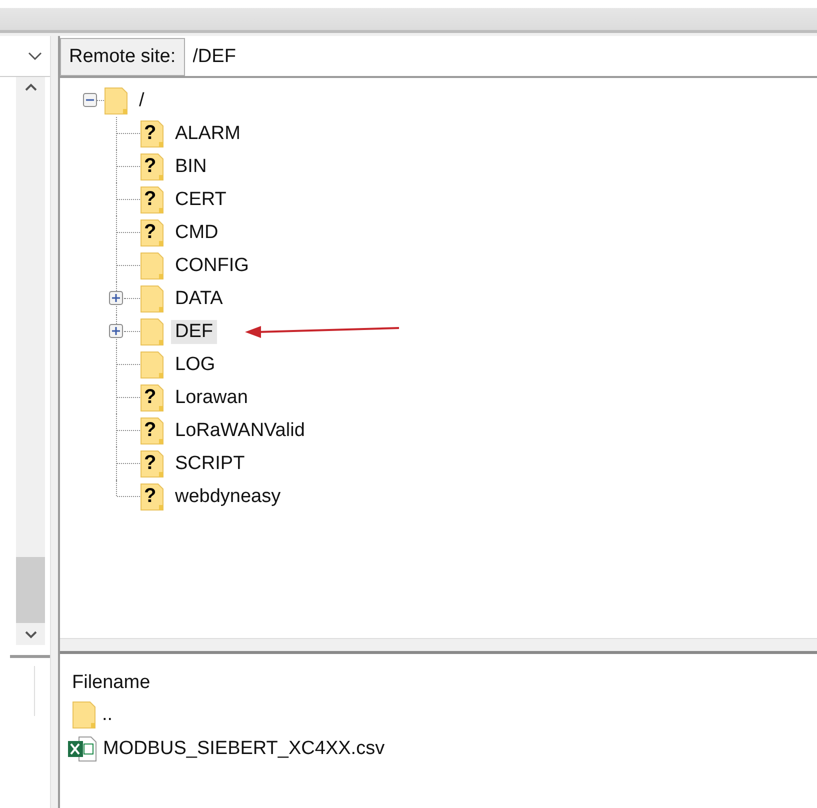  What do you see at coordinates (240, 430) in the screenshot?
I see `tree-item: LoRaWANValid` at bounding box center [240, 430].